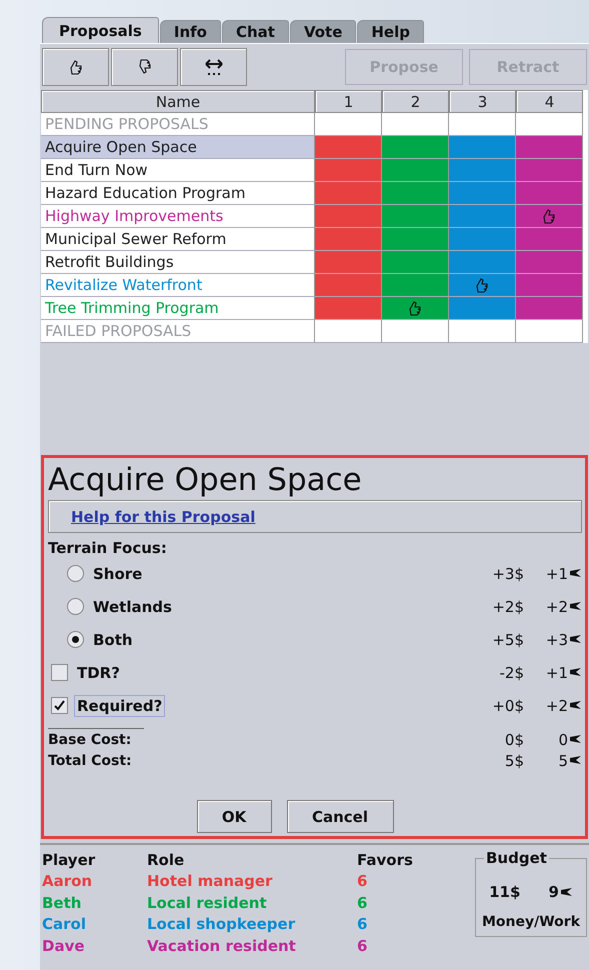  I want to click on proposal-name-cell: Retrofit Buildings, so click(178, 262).